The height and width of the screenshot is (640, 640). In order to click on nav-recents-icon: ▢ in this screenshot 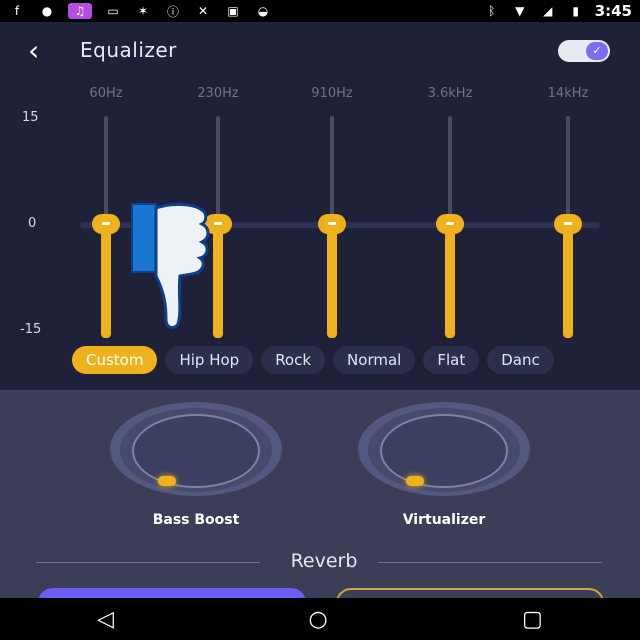, I will do `click(532, 619)`.